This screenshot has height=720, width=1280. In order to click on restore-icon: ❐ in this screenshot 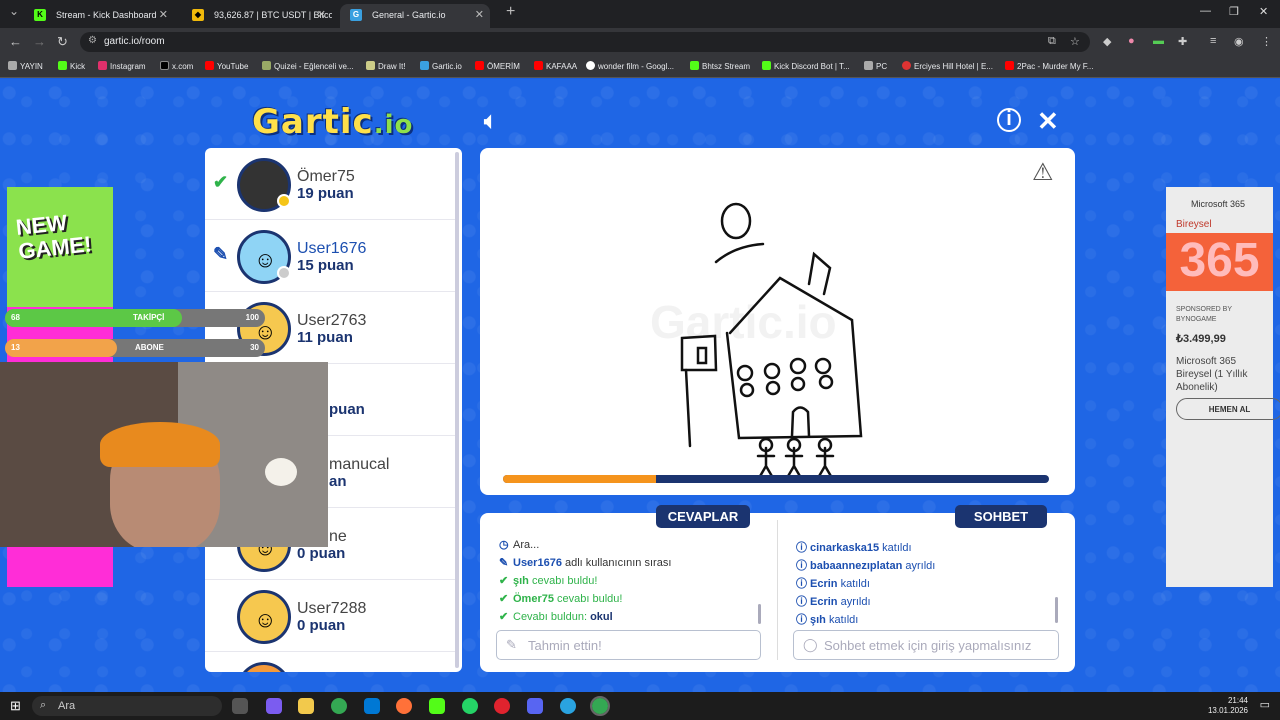, I will do `click(1234, 11)`.